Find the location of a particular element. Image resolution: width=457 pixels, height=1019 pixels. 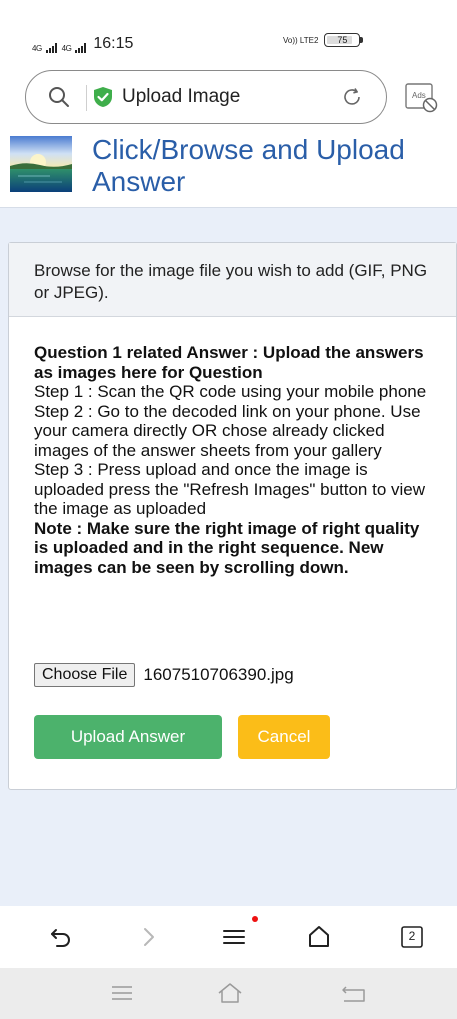

signal-2-label: 4G is located at coordinates (66, 48).